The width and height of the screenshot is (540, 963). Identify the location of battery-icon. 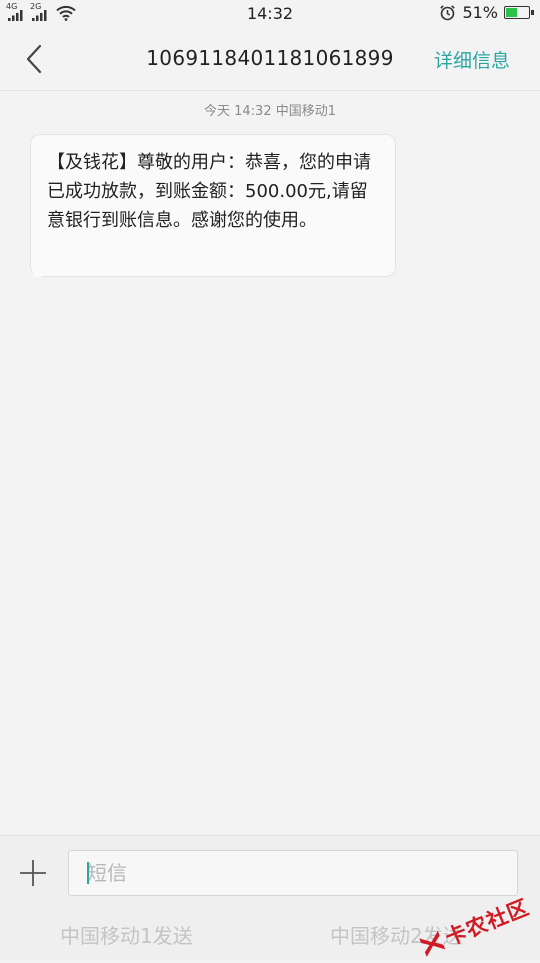
(519, 12).